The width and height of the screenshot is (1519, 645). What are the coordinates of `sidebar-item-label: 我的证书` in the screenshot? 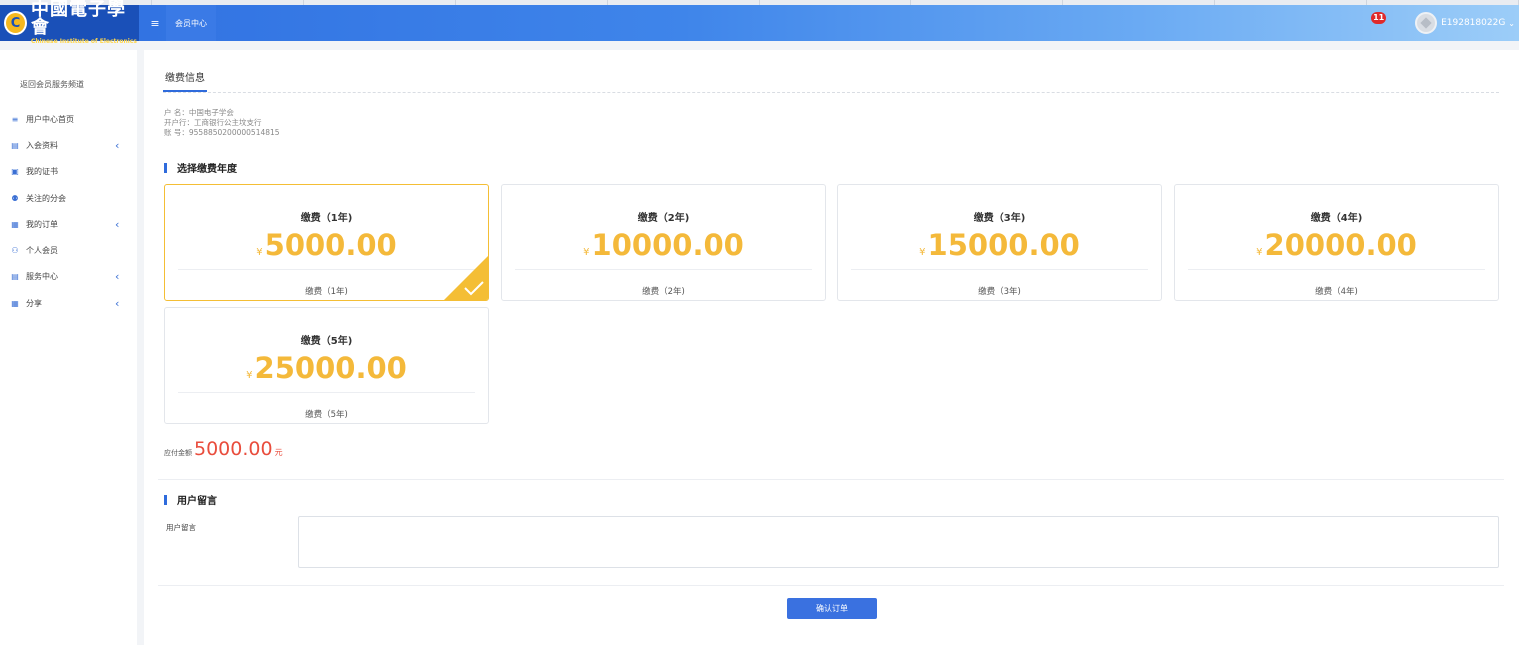 It's located at (42, 172).